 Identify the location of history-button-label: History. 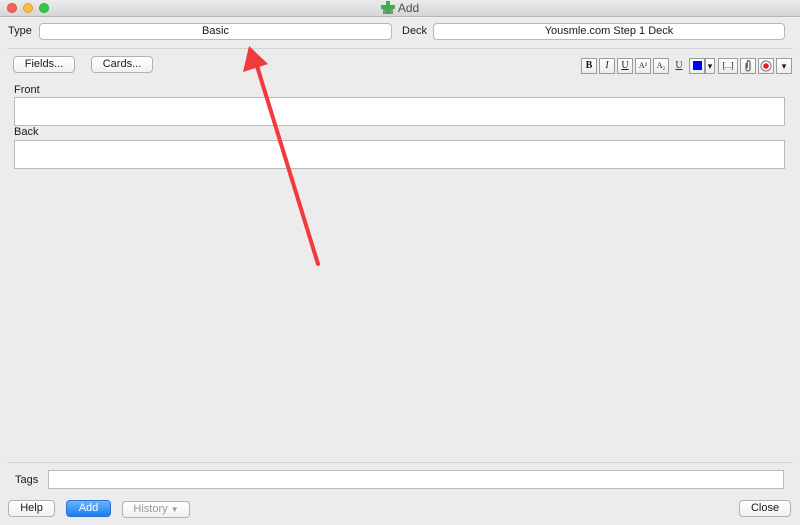
(150, 509).